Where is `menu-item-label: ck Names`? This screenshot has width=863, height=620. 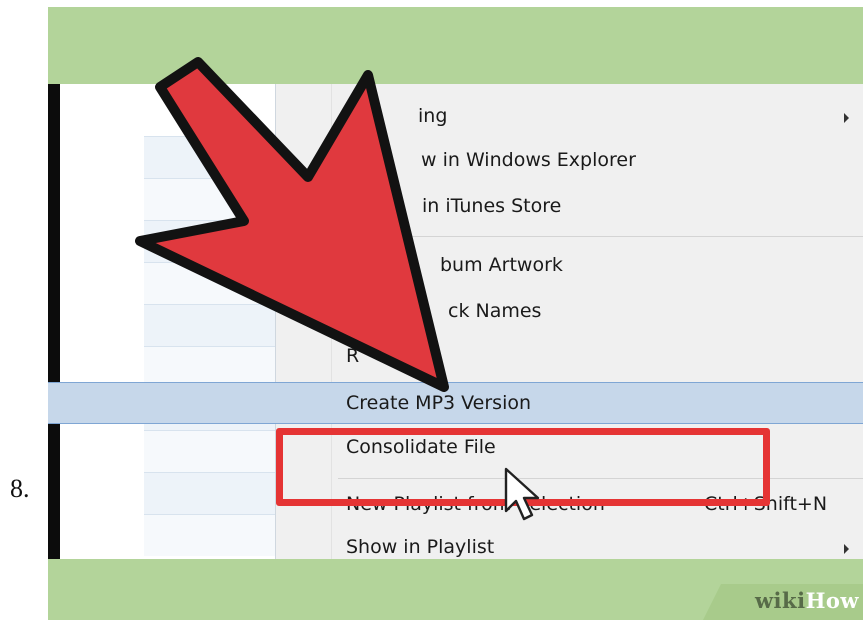 menu-item-label: ck Names is located at coordinates (495, 311).